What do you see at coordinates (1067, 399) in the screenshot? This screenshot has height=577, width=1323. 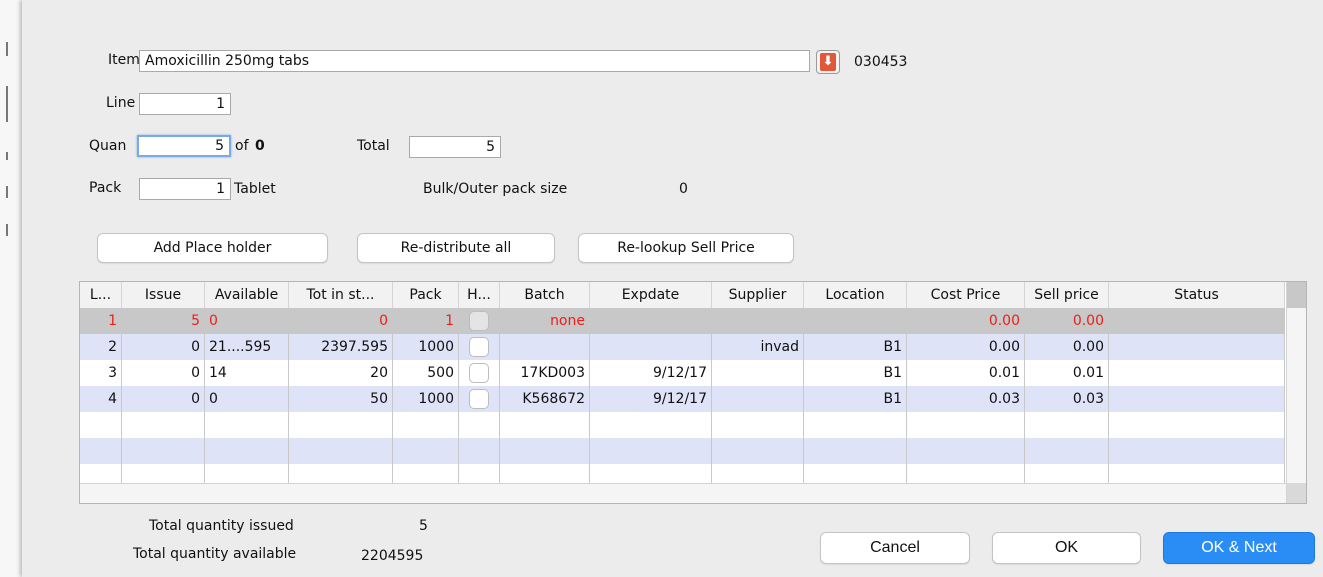 I see `cell-sell-price: 0.03` at bounding box center [1067, 399].